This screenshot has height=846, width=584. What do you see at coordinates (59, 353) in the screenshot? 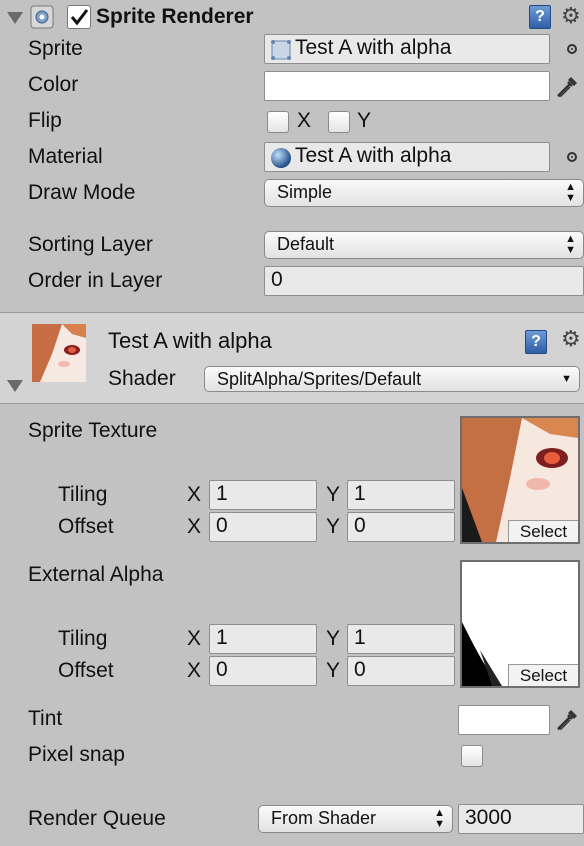
I see `material-preview-thumbnail` at bounding box center [59, 353].